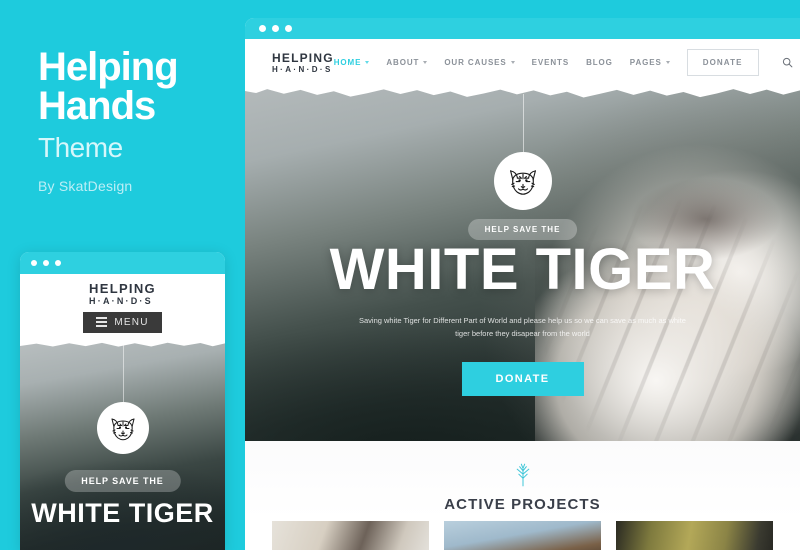 Image resolution: width=800 pixels, height=550 pixels. I want to click on nav-label: ABOUT, so click(403, 62).